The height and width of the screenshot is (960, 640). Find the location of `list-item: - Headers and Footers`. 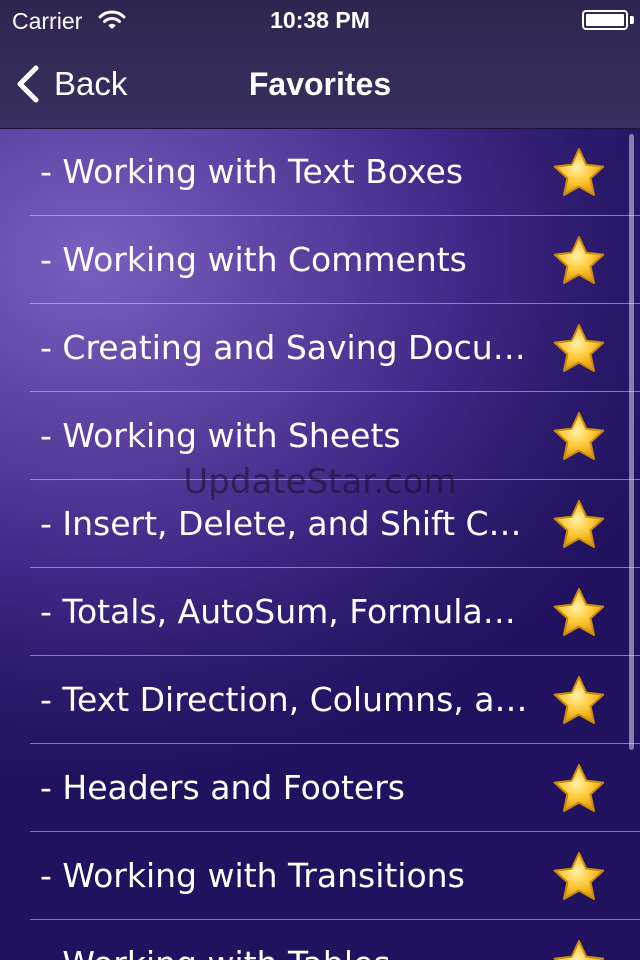

list-item: - Headers and Footers is located at coordinates (320, 788).